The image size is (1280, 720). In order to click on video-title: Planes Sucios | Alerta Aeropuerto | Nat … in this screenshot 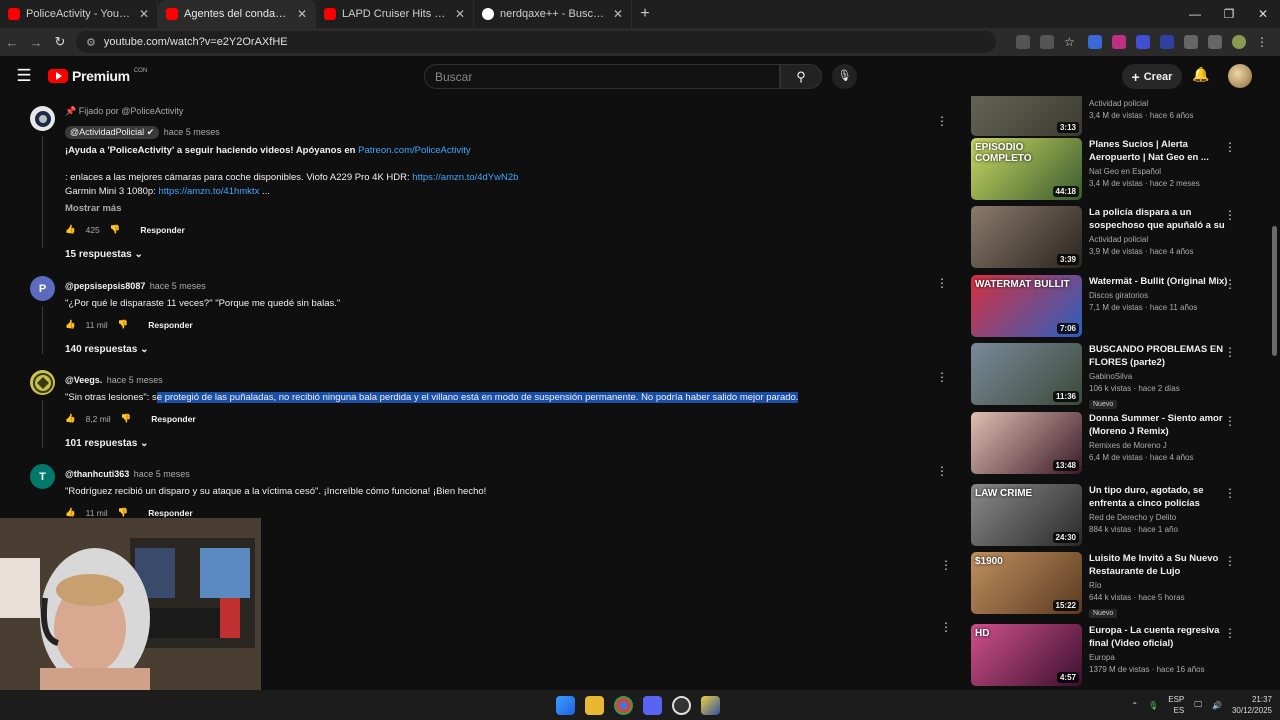, I will do `click(1159, 151)`.